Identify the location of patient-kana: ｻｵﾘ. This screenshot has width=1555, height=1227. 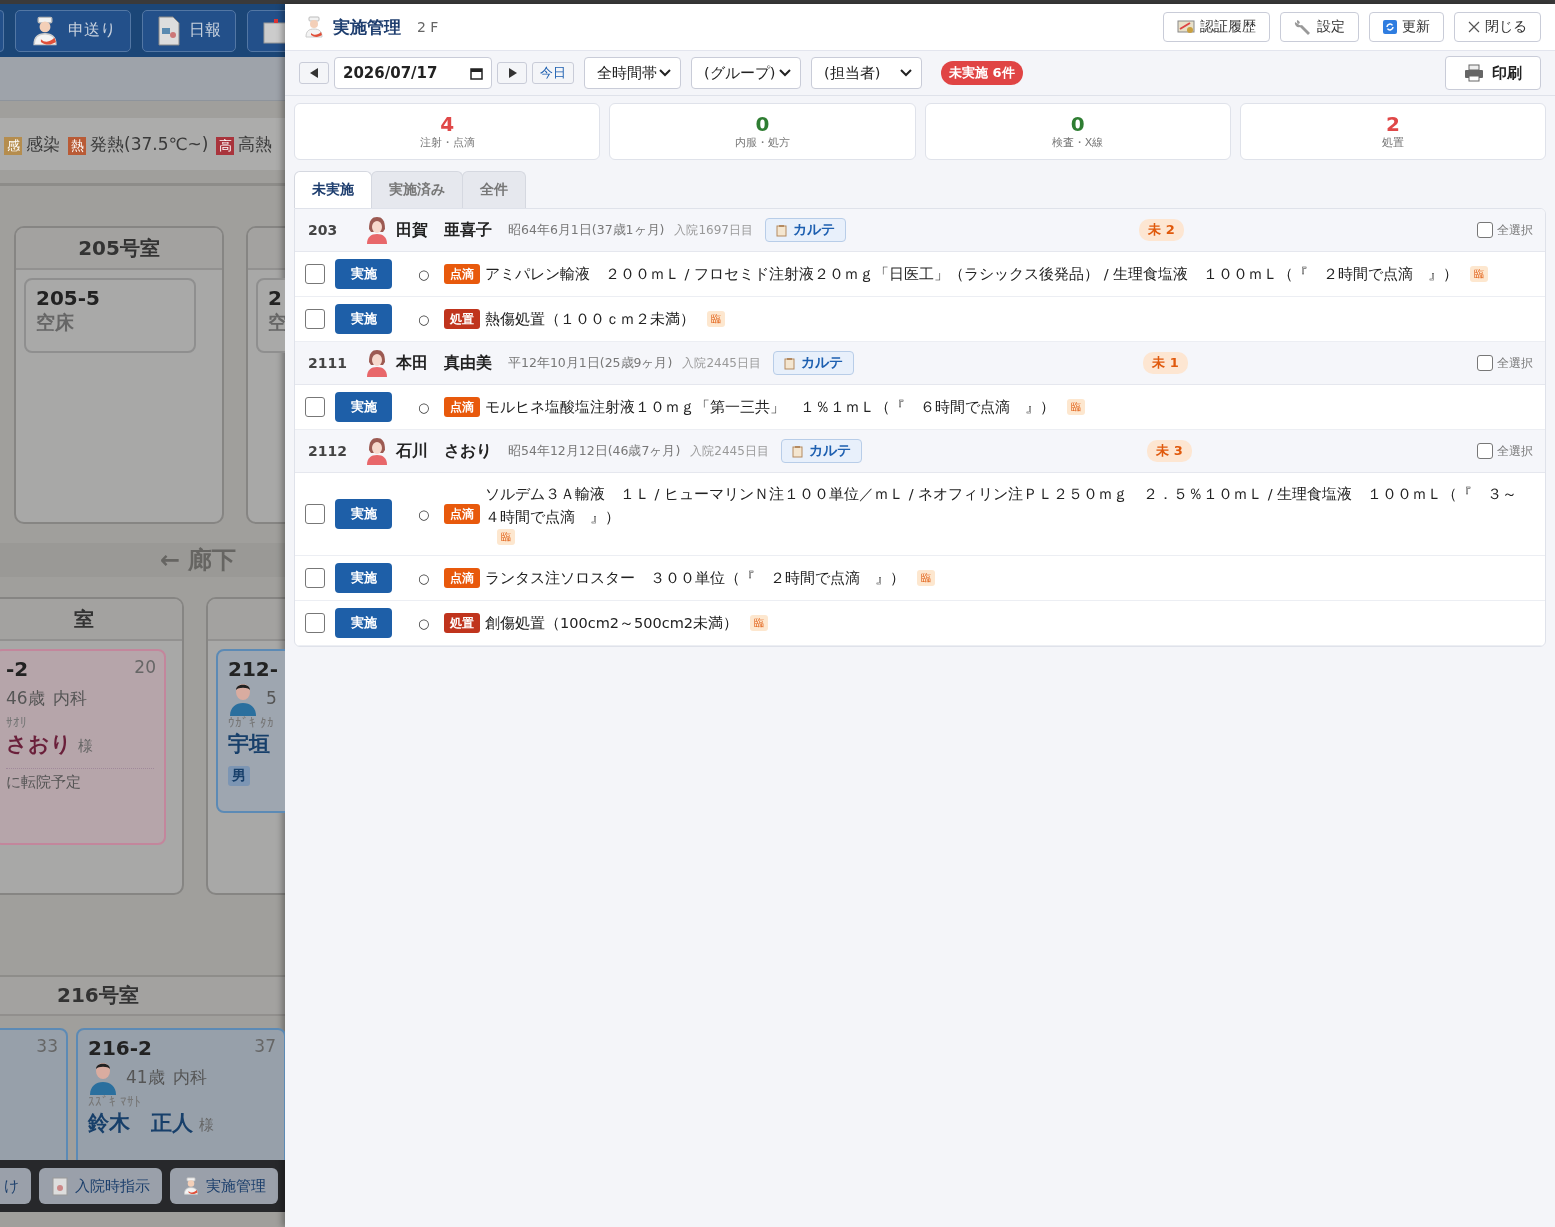
(17, 722).